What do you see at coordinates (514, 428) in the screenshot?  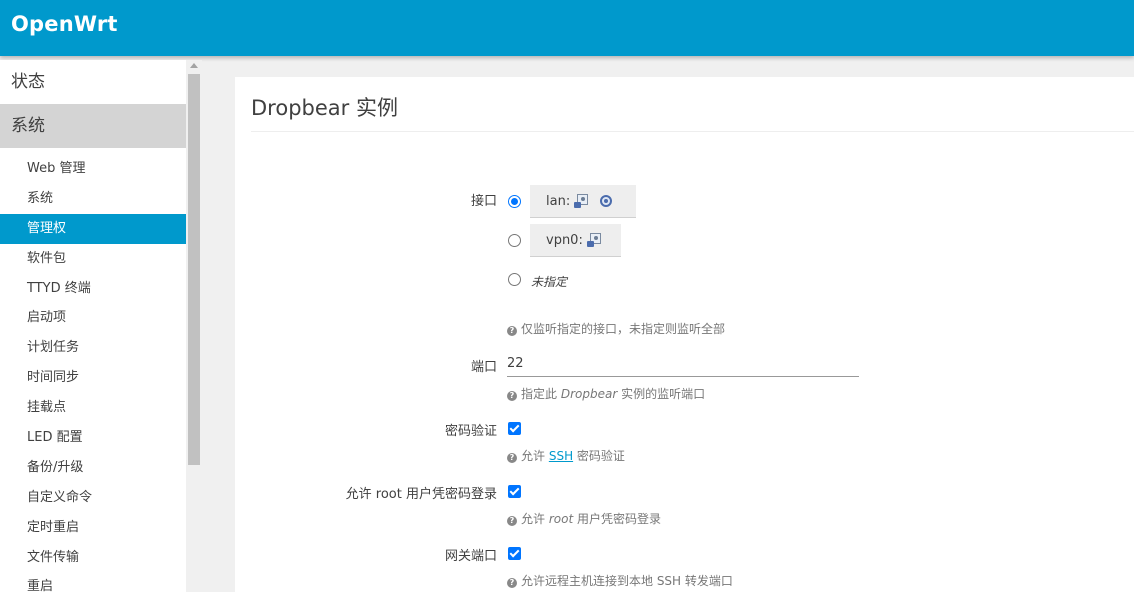 I see `password-auth-checkbox` at bounding box center [514, 428].